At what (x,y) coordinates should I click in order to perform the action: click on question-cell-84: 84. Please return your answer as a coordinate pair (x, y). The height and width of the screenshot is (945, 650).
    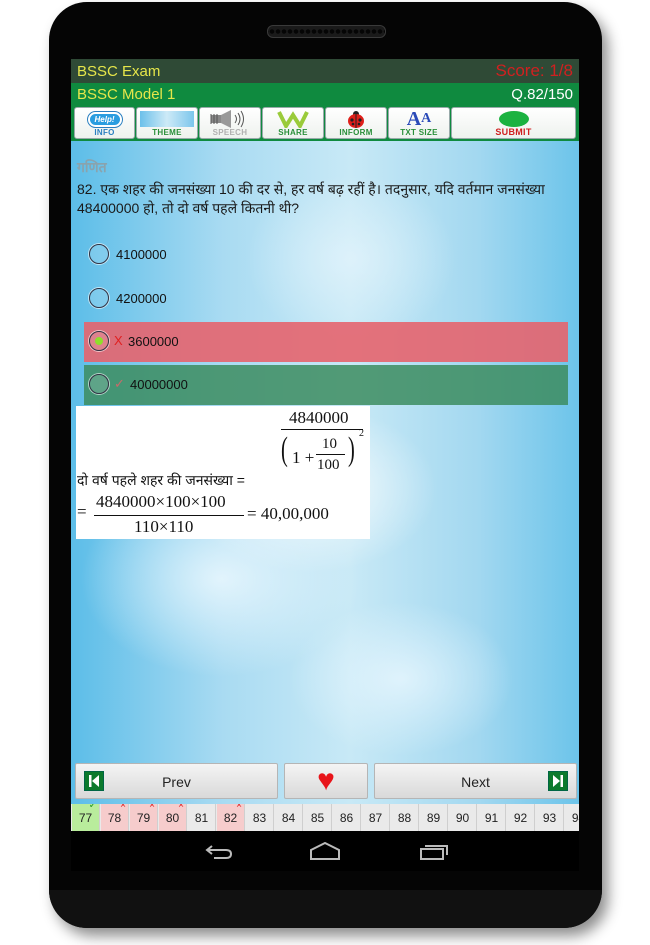
    Looking at the image, I should click on (289, 817).